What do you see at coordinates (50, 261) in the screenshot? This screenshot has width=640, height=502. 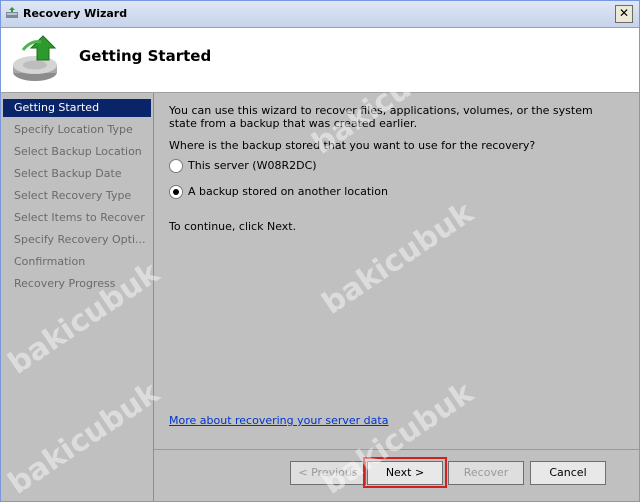 I see `nav-item-confirmation: Confirmation` at bounding box center [50, 261].